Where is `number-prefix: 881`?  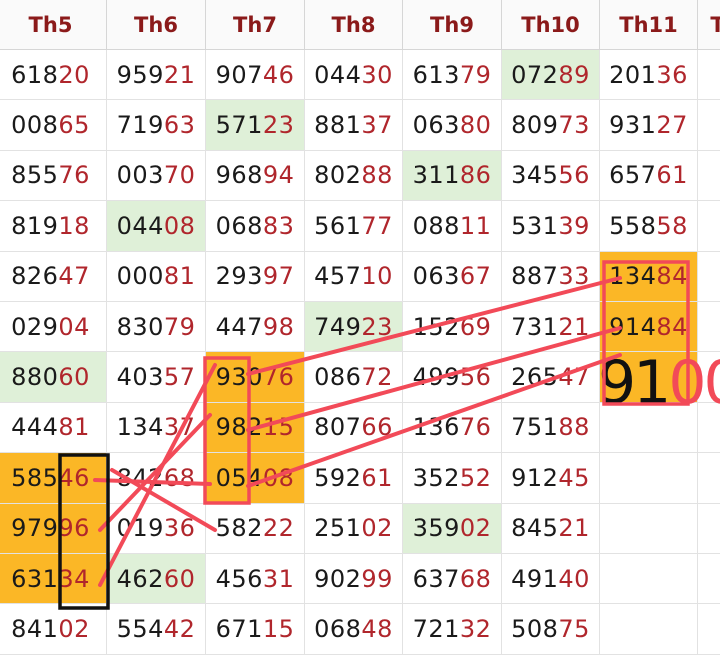
number-prefix: 881 is located at coordinates (338, 125).